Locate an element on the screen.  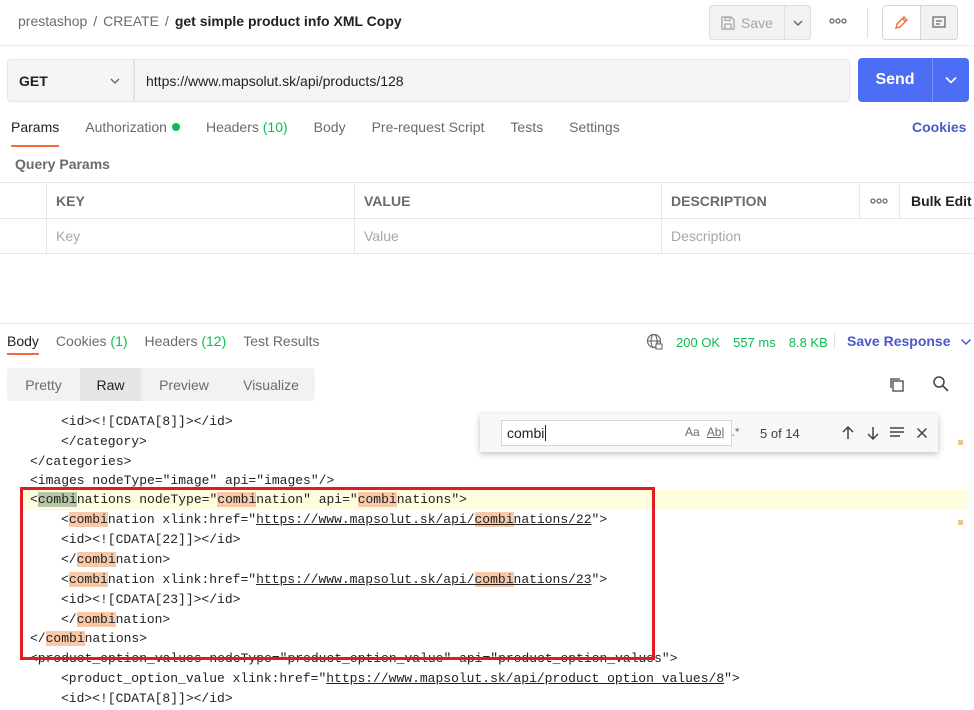
method-label: GET is located at coordinates (33, 80).